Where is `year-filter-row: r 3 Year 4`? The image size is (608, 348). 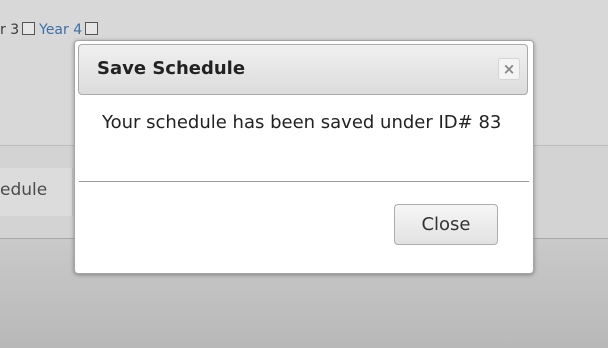
year-filter-row: r 3 Year 4 is located at coordinates (51, 30).